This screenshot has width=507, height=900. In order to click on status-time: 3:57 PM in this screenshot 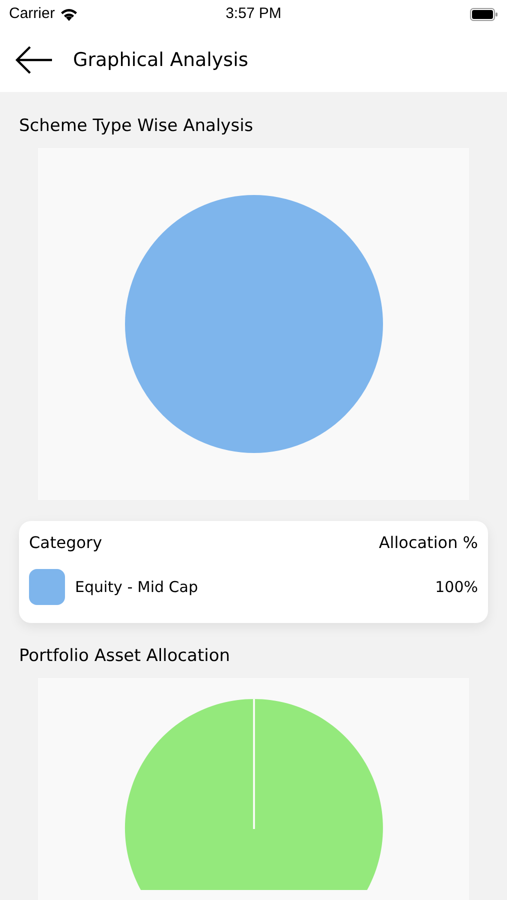, I will do `click(254, 14)`.